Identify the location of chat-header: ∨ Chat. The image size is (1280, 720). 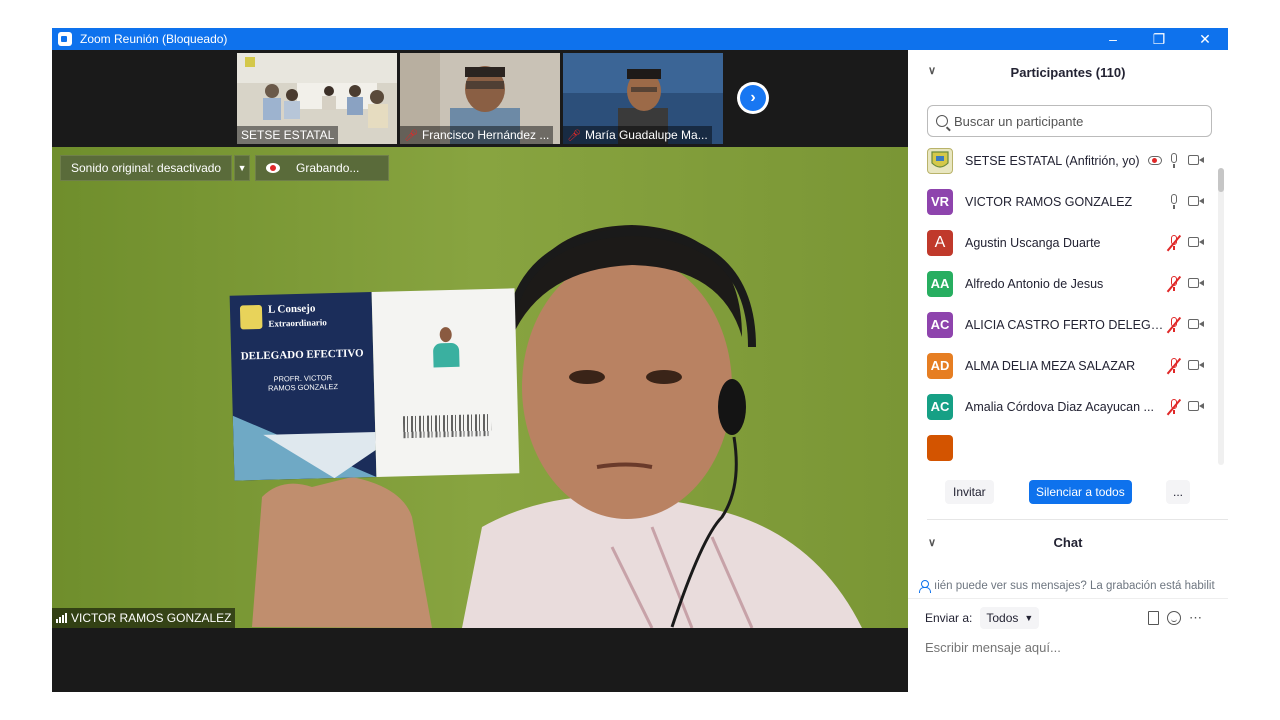
(1068, 542).